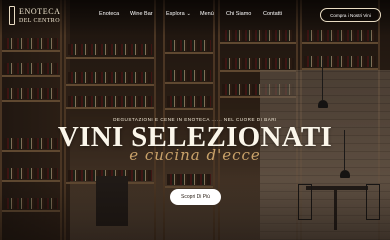 The image size is (390, 240). Describe the element at coordinates (178, 14) in the screenshot. I see `nav-item-esplora: Esplora ⌄` at that location.